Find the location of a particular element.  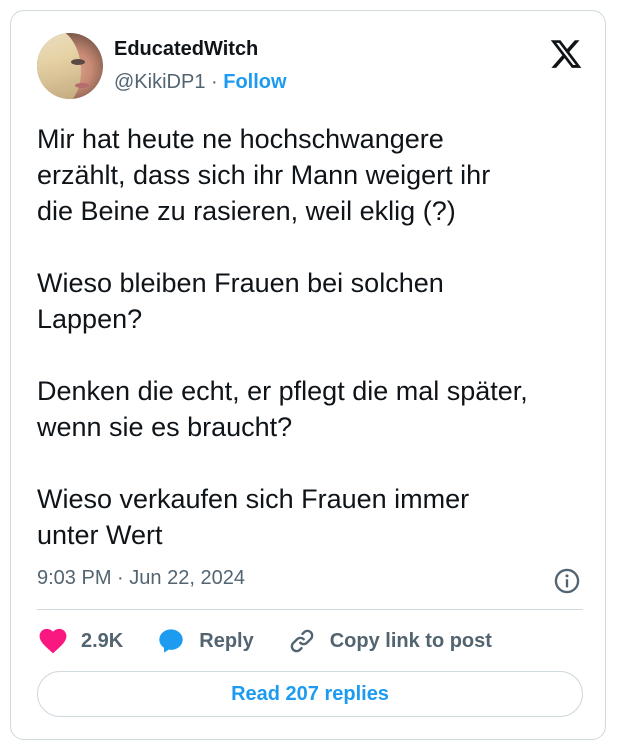

author-handle-row: @KikiDP1 · Follow is located at coordinates (200, 82).